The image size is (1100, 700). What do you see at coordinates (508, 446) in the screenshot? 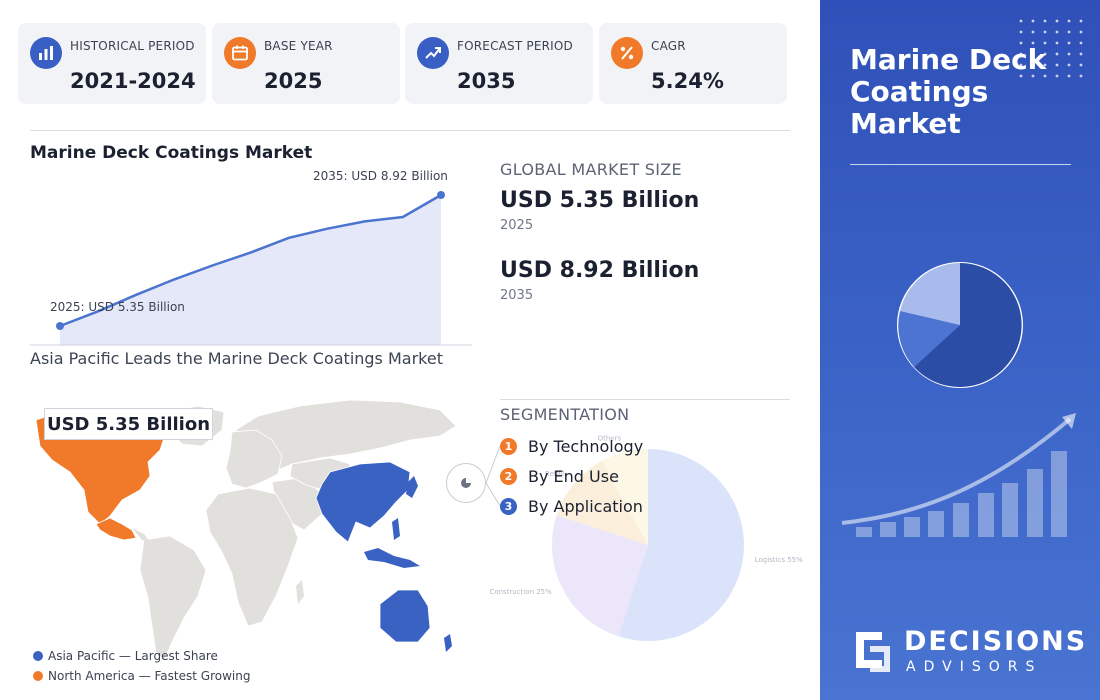
I see `segment-number: 1` at bounding box center [508, 446].